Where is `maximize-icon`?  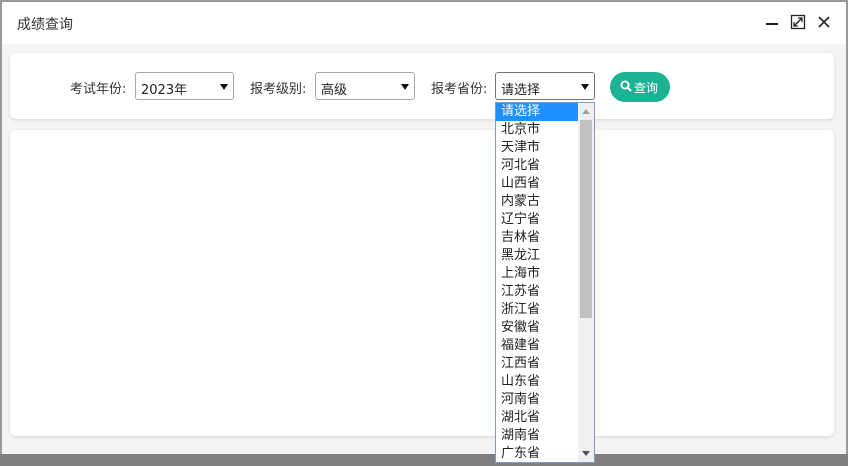
maximize-icon is located at coordinates (798, 22).